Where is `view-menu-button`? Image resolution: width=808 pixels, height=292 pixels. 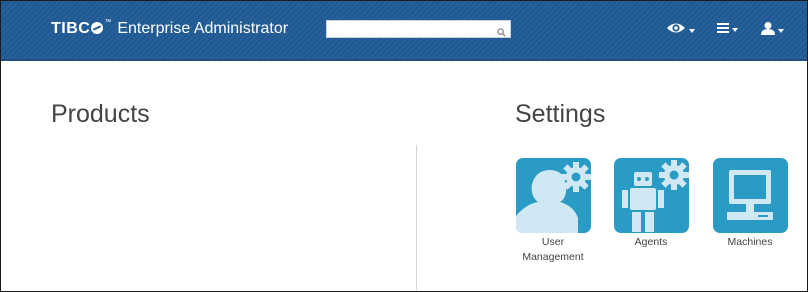 view-menu-button is located at coordinates (680, 30).